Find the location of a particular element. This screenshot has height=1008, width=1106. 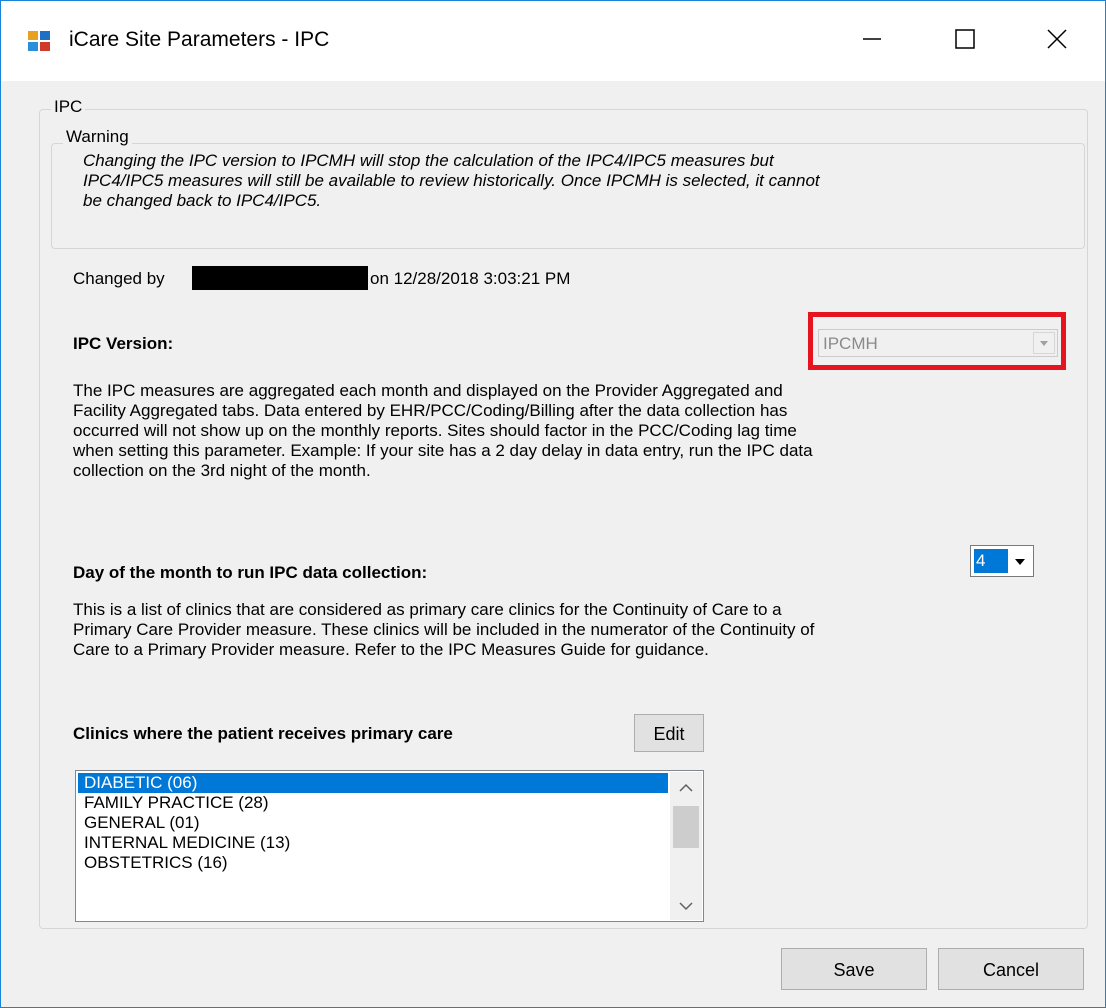

app-icon is located at coordinates (39, 41).